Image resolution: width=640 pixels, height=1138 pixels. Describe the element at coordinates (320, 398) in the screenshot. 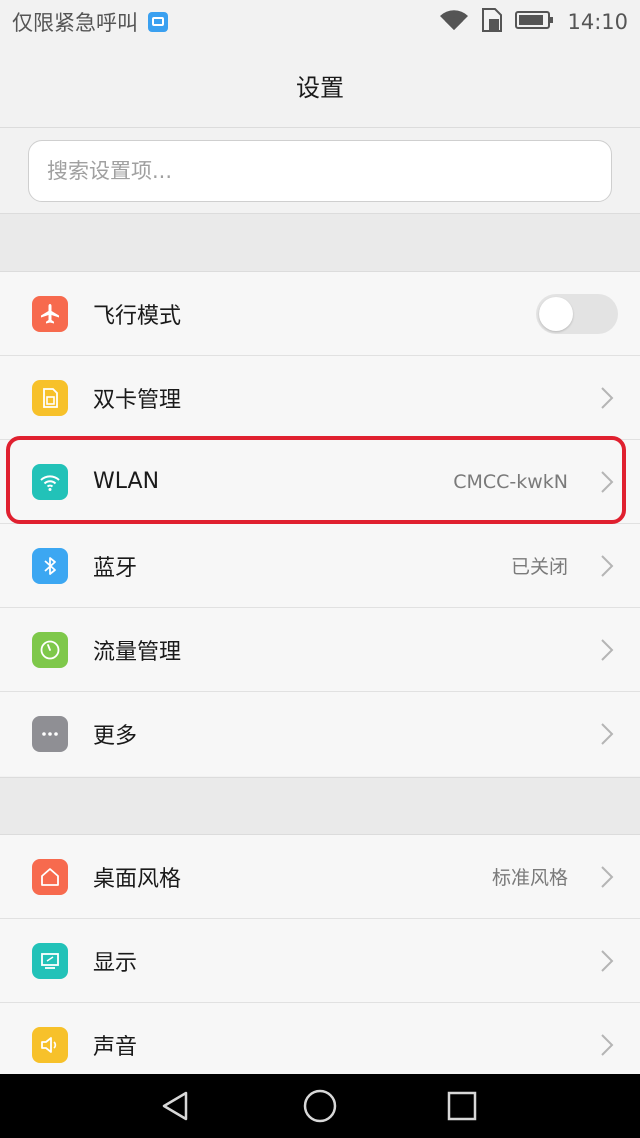

I see `settings-item-dual-sim: 双卡管理` at that location.